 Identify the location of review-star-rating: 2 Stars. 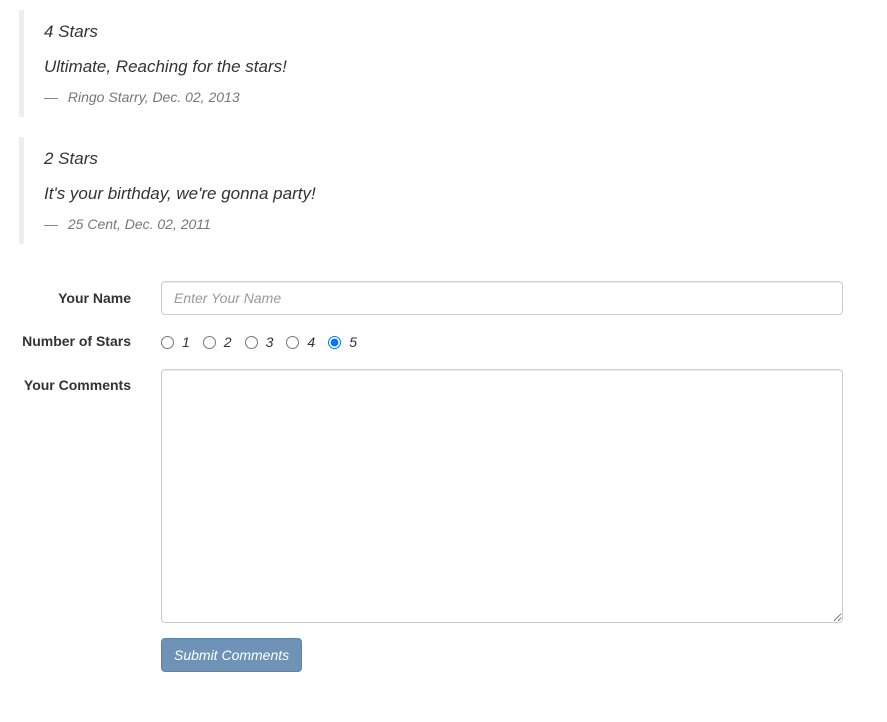
(71, 158).